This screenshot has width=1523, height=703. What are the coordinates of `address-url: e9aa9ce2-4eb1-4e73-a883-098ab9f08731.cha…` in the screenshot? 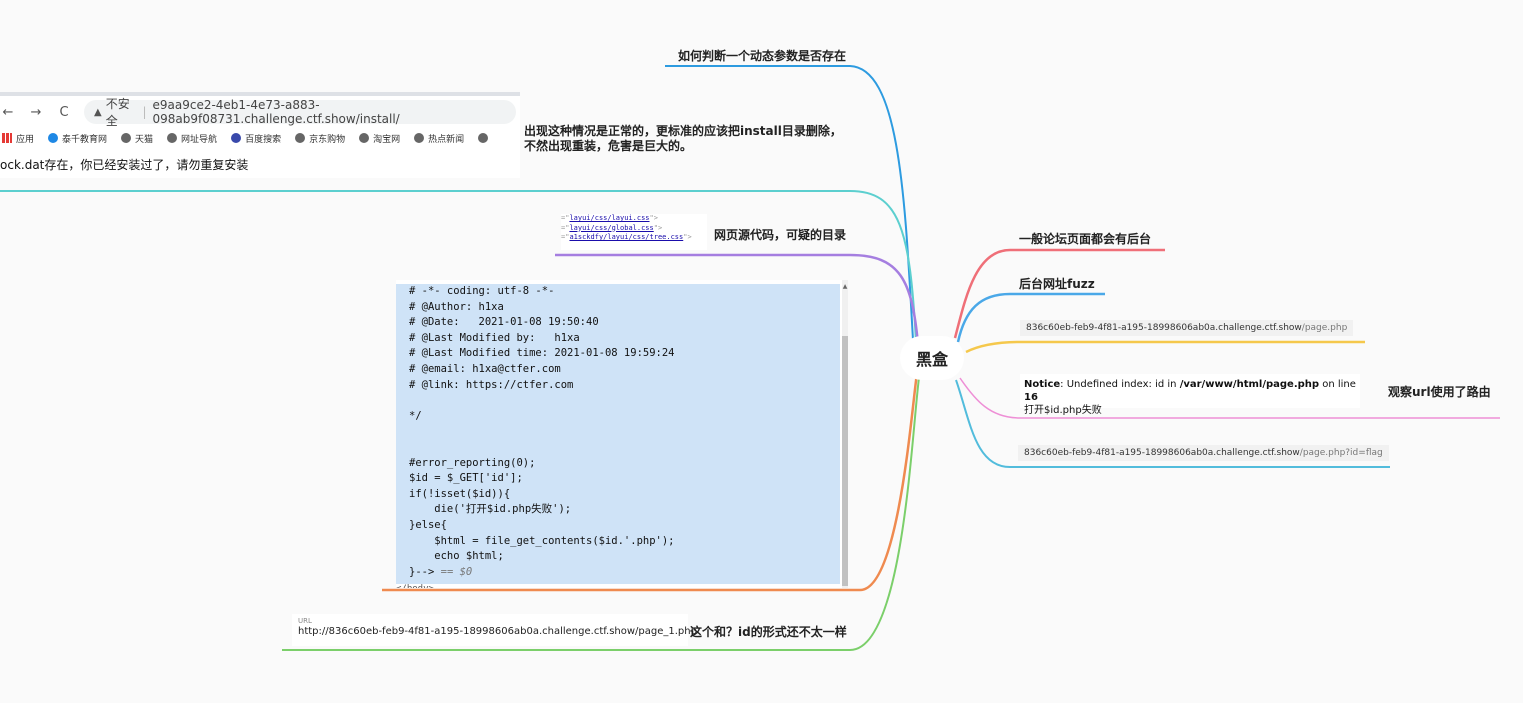 It's located at (276, 112).